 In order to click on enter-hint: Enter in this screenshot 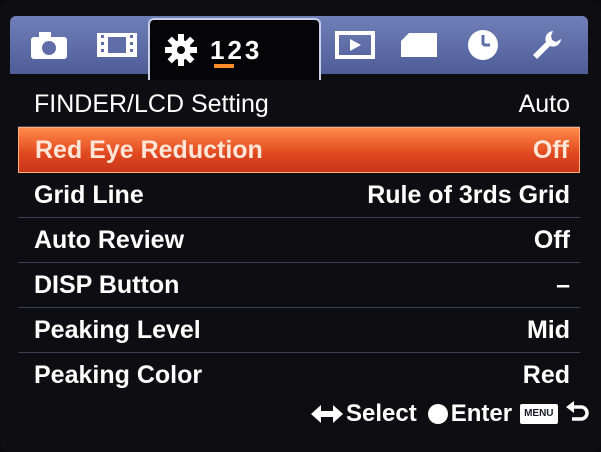, I will do `click(481, 413)`.